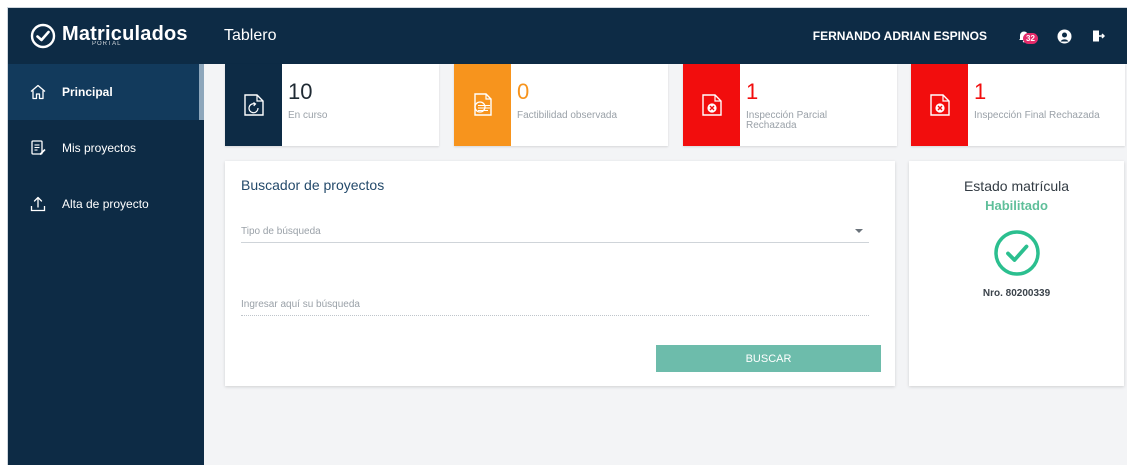 Image resolution: width=1134 pixels, height=465 pixels. Describe the element at coordinates (768, 358) in the screenshot. I see `search-button: BUSCAR` at that location.